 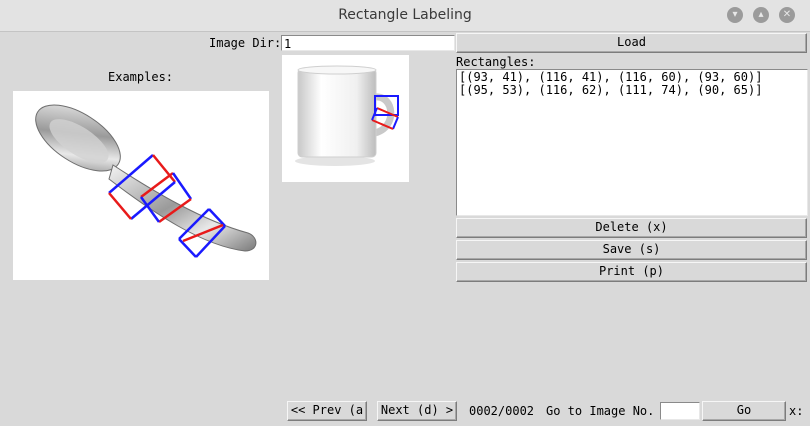 What do you see at coordinates (141, 77) in the screenshot?
I see `examples-label: Examples:` at bounding box center [141, 77].